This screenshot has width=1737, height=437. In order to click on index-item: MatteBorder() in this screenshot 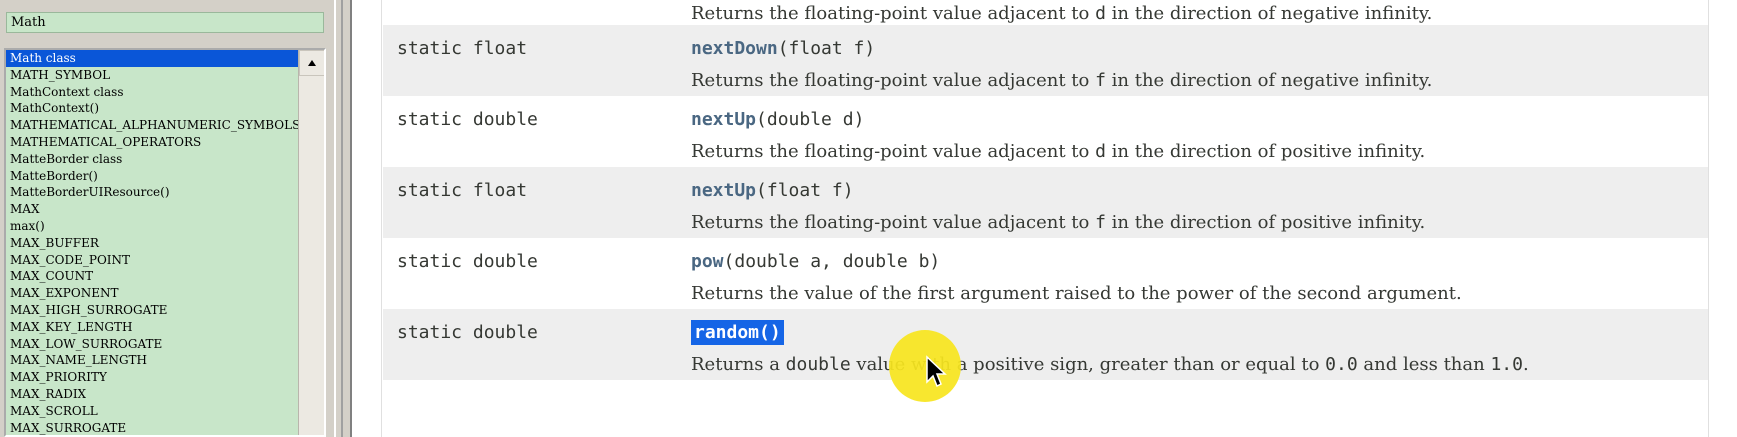, I will do `click(153, 176)`.